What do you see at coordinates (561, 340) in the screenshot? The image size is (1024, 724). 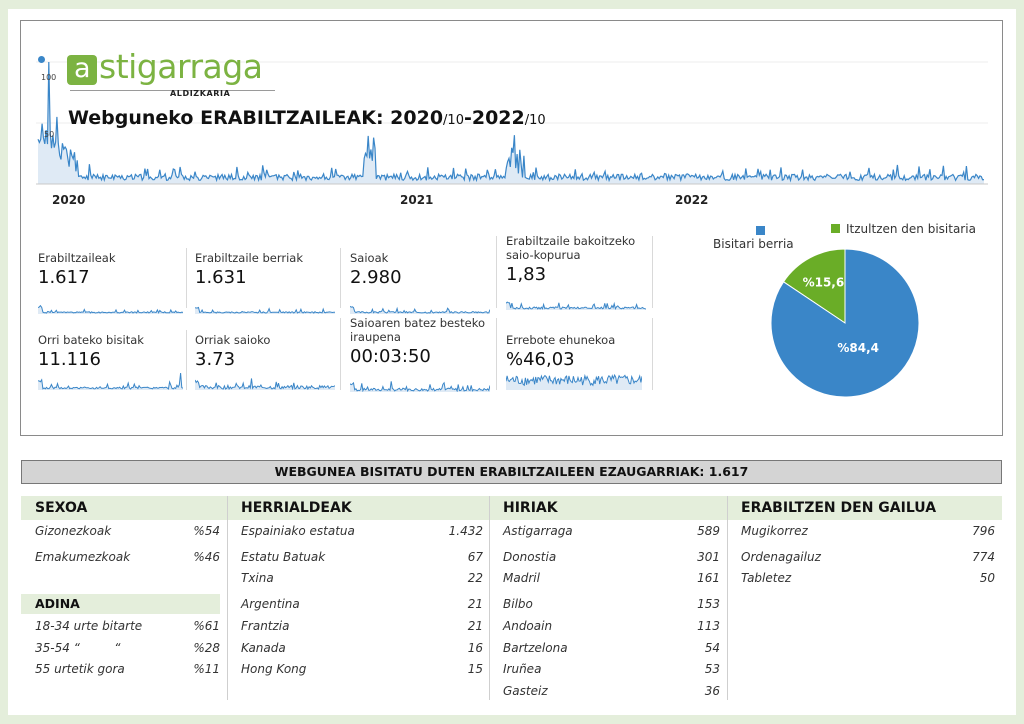 I see `kpi-label: Errebote ehunekoa` at bounding box center [561, 340].